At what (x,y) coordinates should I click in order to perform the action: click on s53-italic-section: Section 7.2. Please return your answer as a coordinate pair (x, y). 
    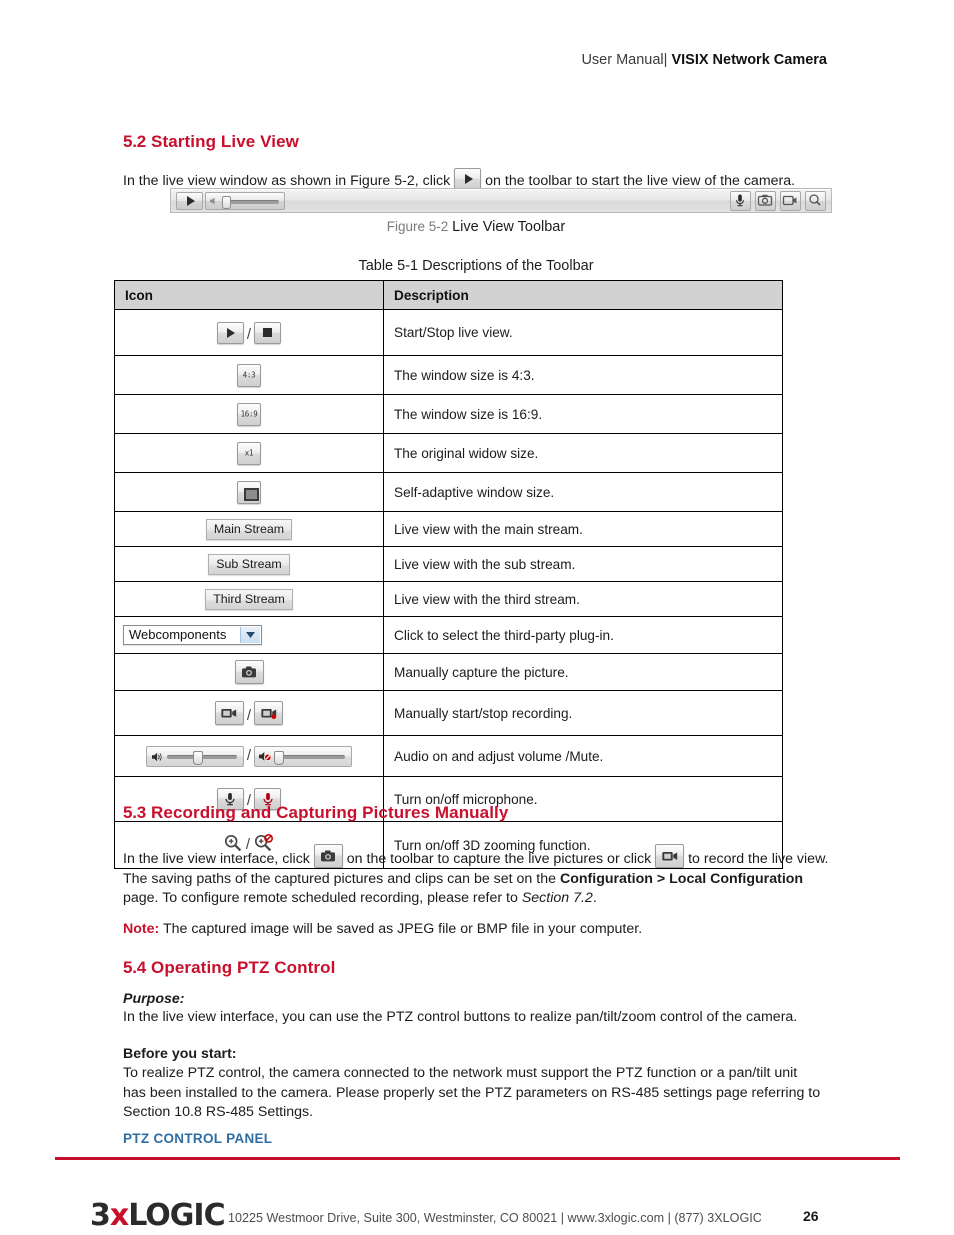
    Looking at the image, I should click on (557, 898).